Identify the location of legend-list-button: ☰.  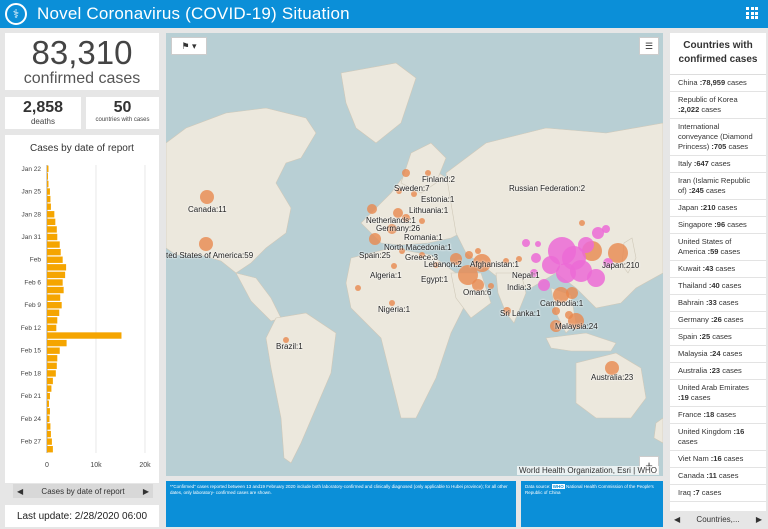
(649, 46).